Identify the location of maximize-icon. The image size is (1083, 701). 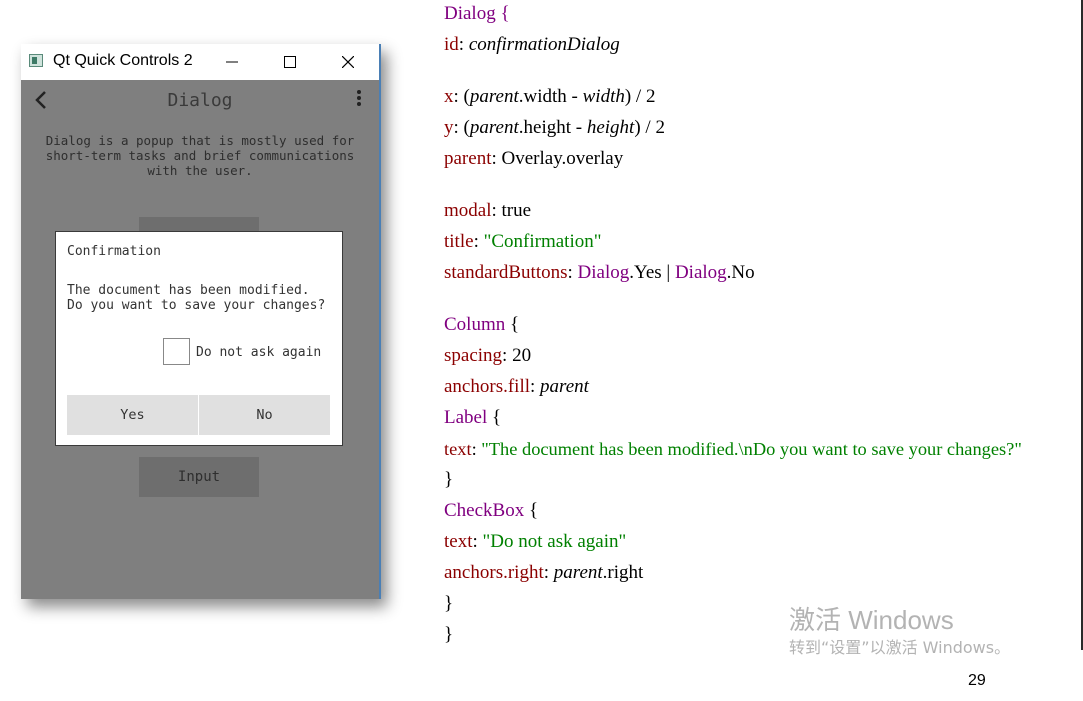
(290, 62).